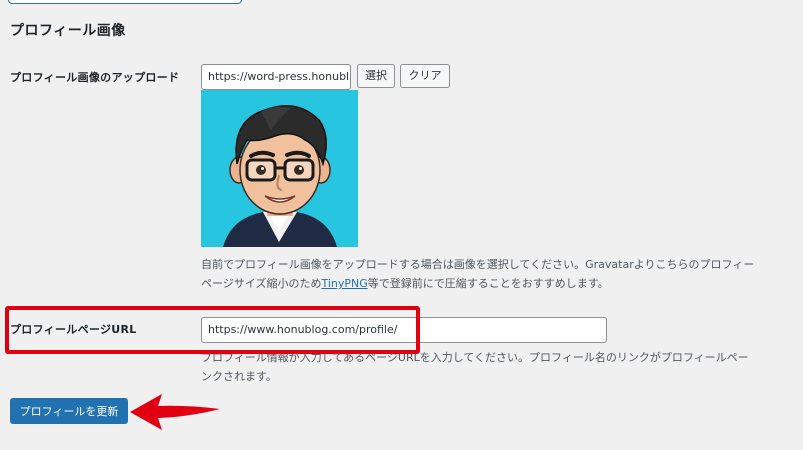 This screenshot has height=450, width=803. What do you see at coordinates (488, 283) in the screenshot?
I see `description-text-after-link: 等で登録前にで圧縮することをおすすめします。` at bounding box center [488, 283].